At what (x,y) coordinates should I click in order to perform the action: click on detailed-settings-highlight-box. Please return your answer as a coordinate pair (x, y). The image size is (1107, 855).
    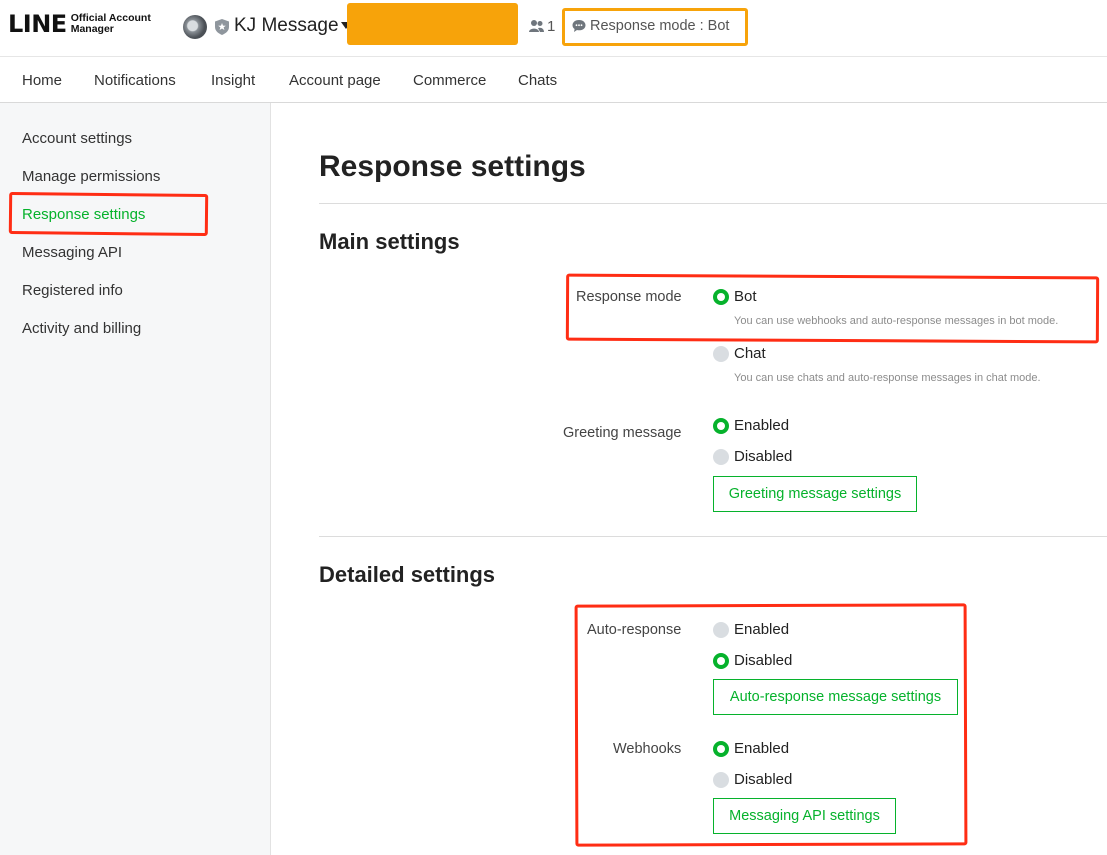
    Looking at the image, I should click on (771, 725).